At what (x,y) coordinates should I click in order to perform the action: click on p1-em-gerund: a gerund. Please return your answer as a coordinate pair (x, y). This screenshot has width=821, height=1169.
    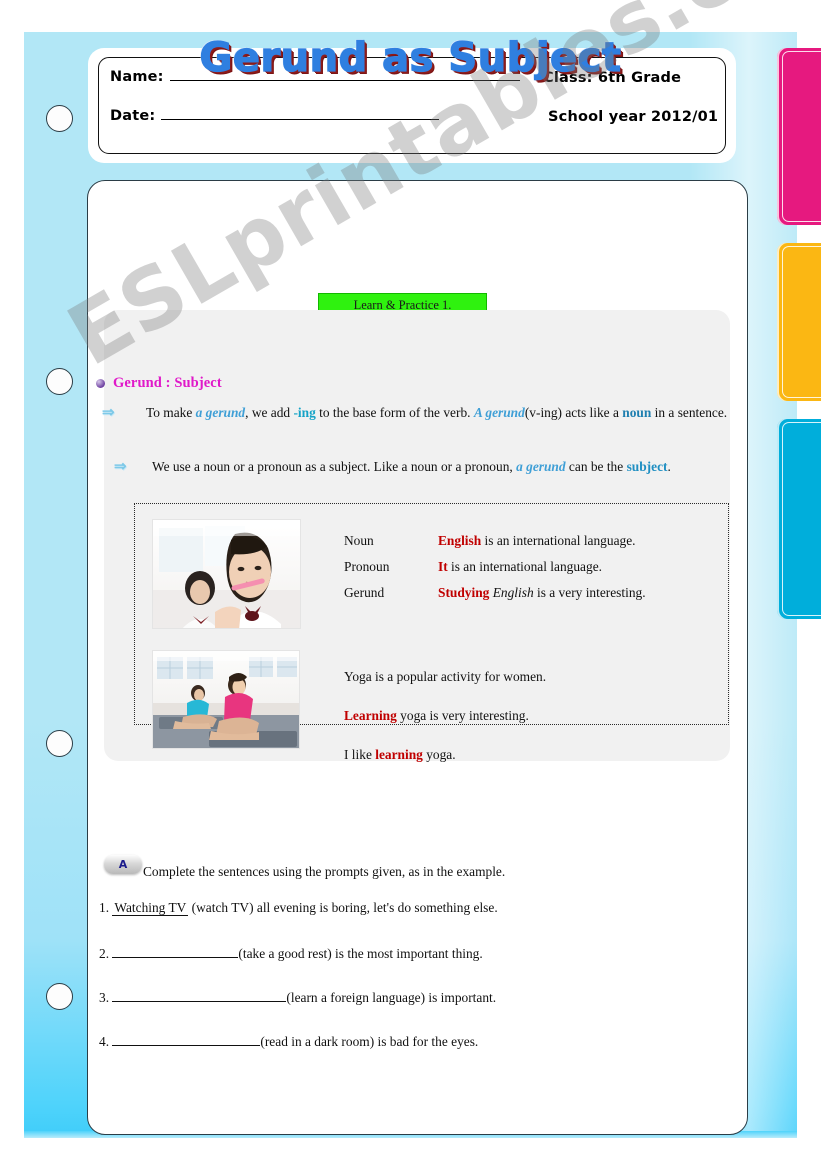
    Looking at the image, I should click on (220, 412).